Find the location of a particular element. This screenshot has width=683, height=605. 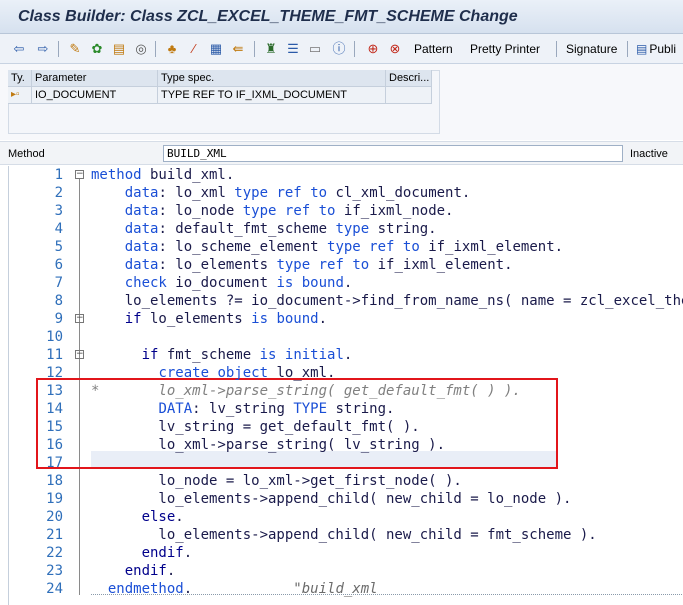

code-line: 12 create object lo_xml. is located at coordinates (346, 373).